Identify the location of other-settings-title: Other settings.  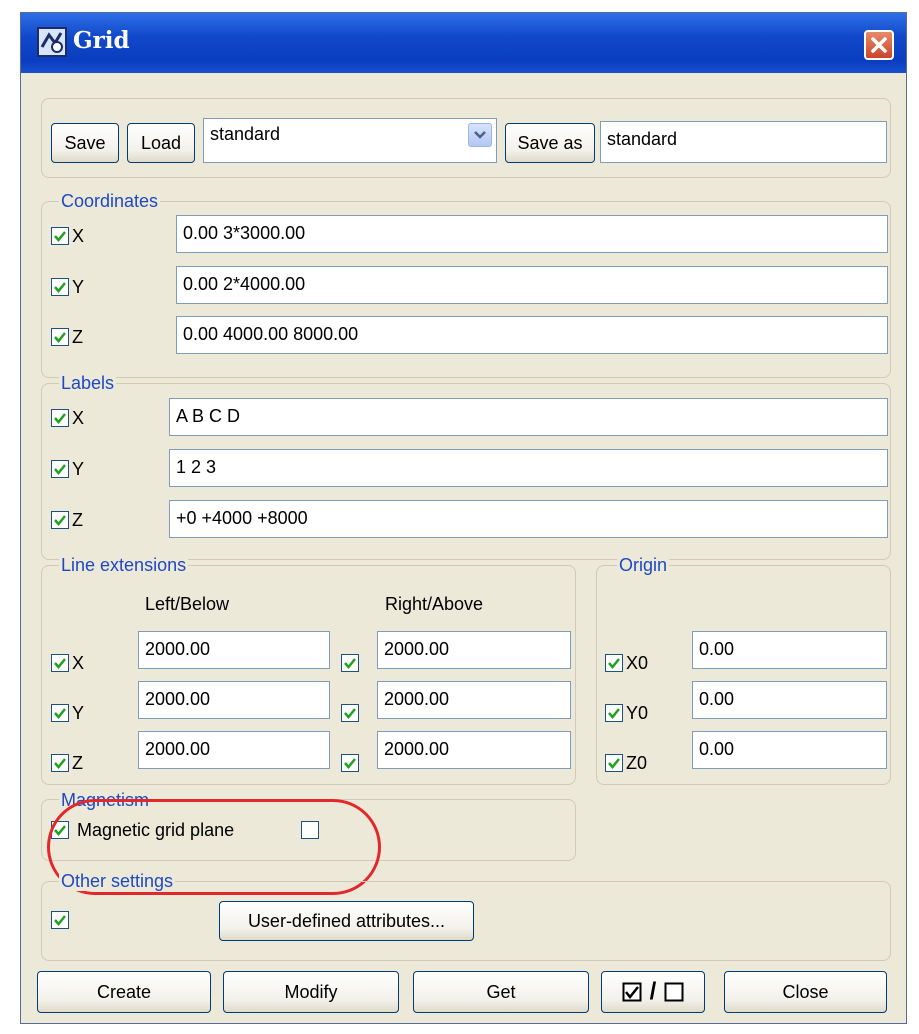
(117, 881).